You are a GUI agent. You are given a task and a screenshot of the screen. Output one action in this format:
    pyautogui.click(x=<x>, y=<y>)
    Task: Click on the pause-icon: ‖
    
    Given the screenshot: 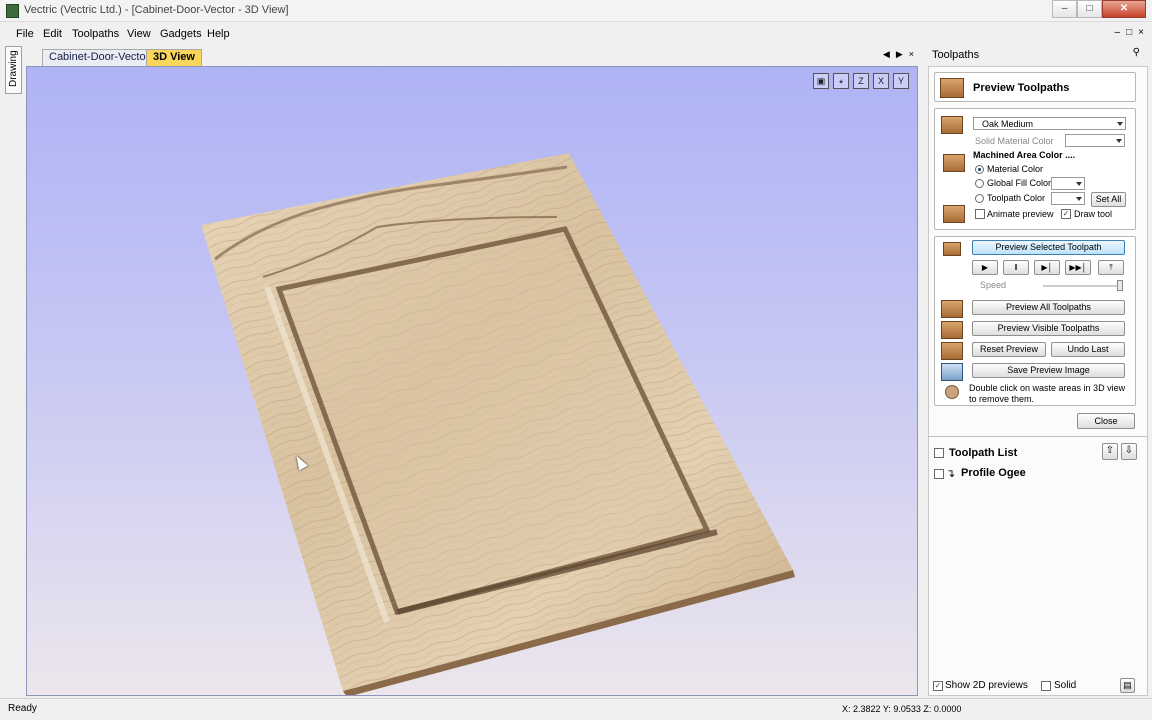 What is the action you would take?
    pyautogui.click(x=1016, y=267)
    